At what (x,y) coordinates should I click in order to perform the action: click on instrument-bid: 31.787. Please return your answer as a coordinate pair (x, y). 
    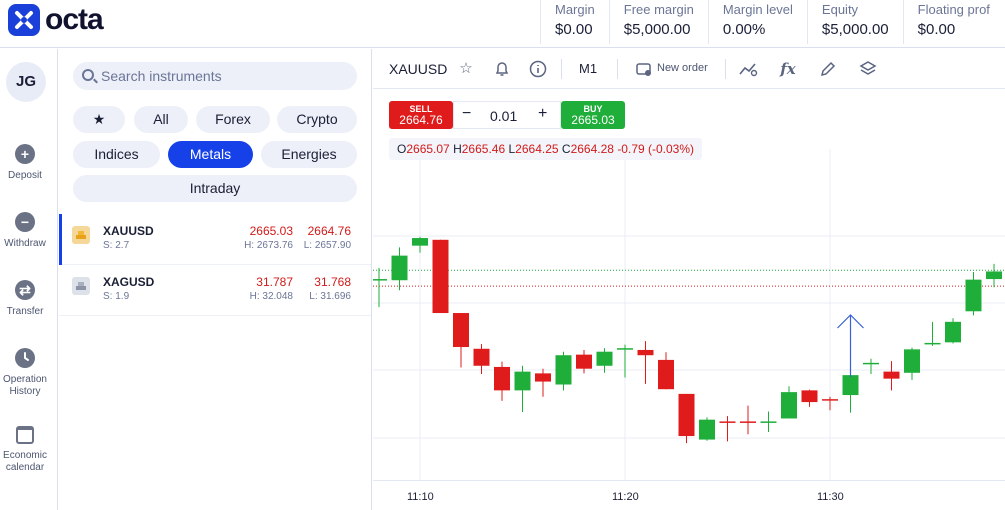
    Looking at the image, I should click on (274, 282).